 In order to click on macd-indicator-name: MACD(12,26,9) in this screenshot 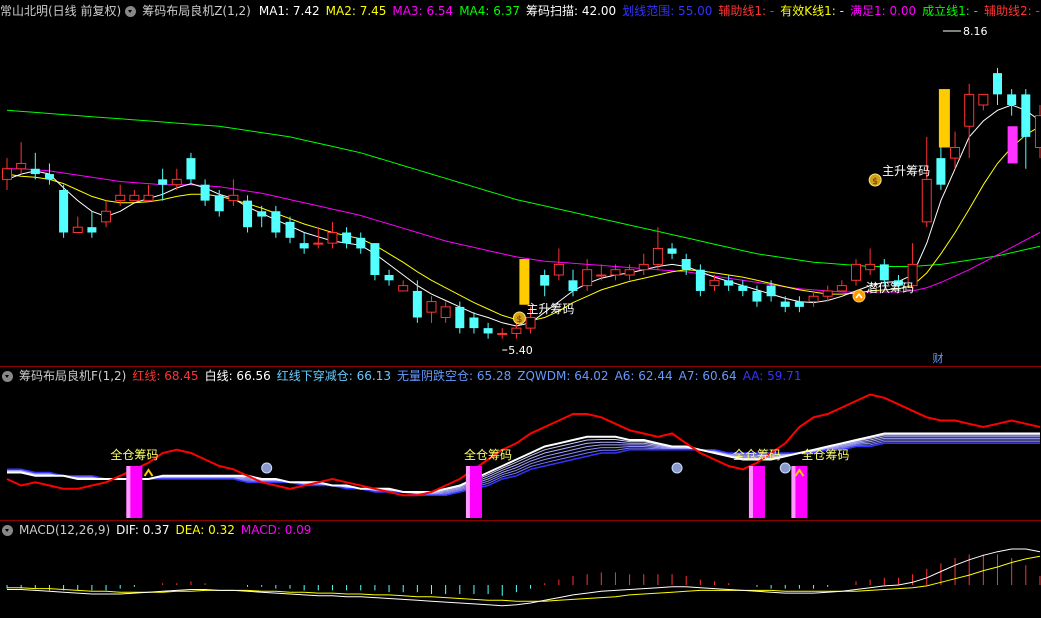, I will do `click(65, 530)`.